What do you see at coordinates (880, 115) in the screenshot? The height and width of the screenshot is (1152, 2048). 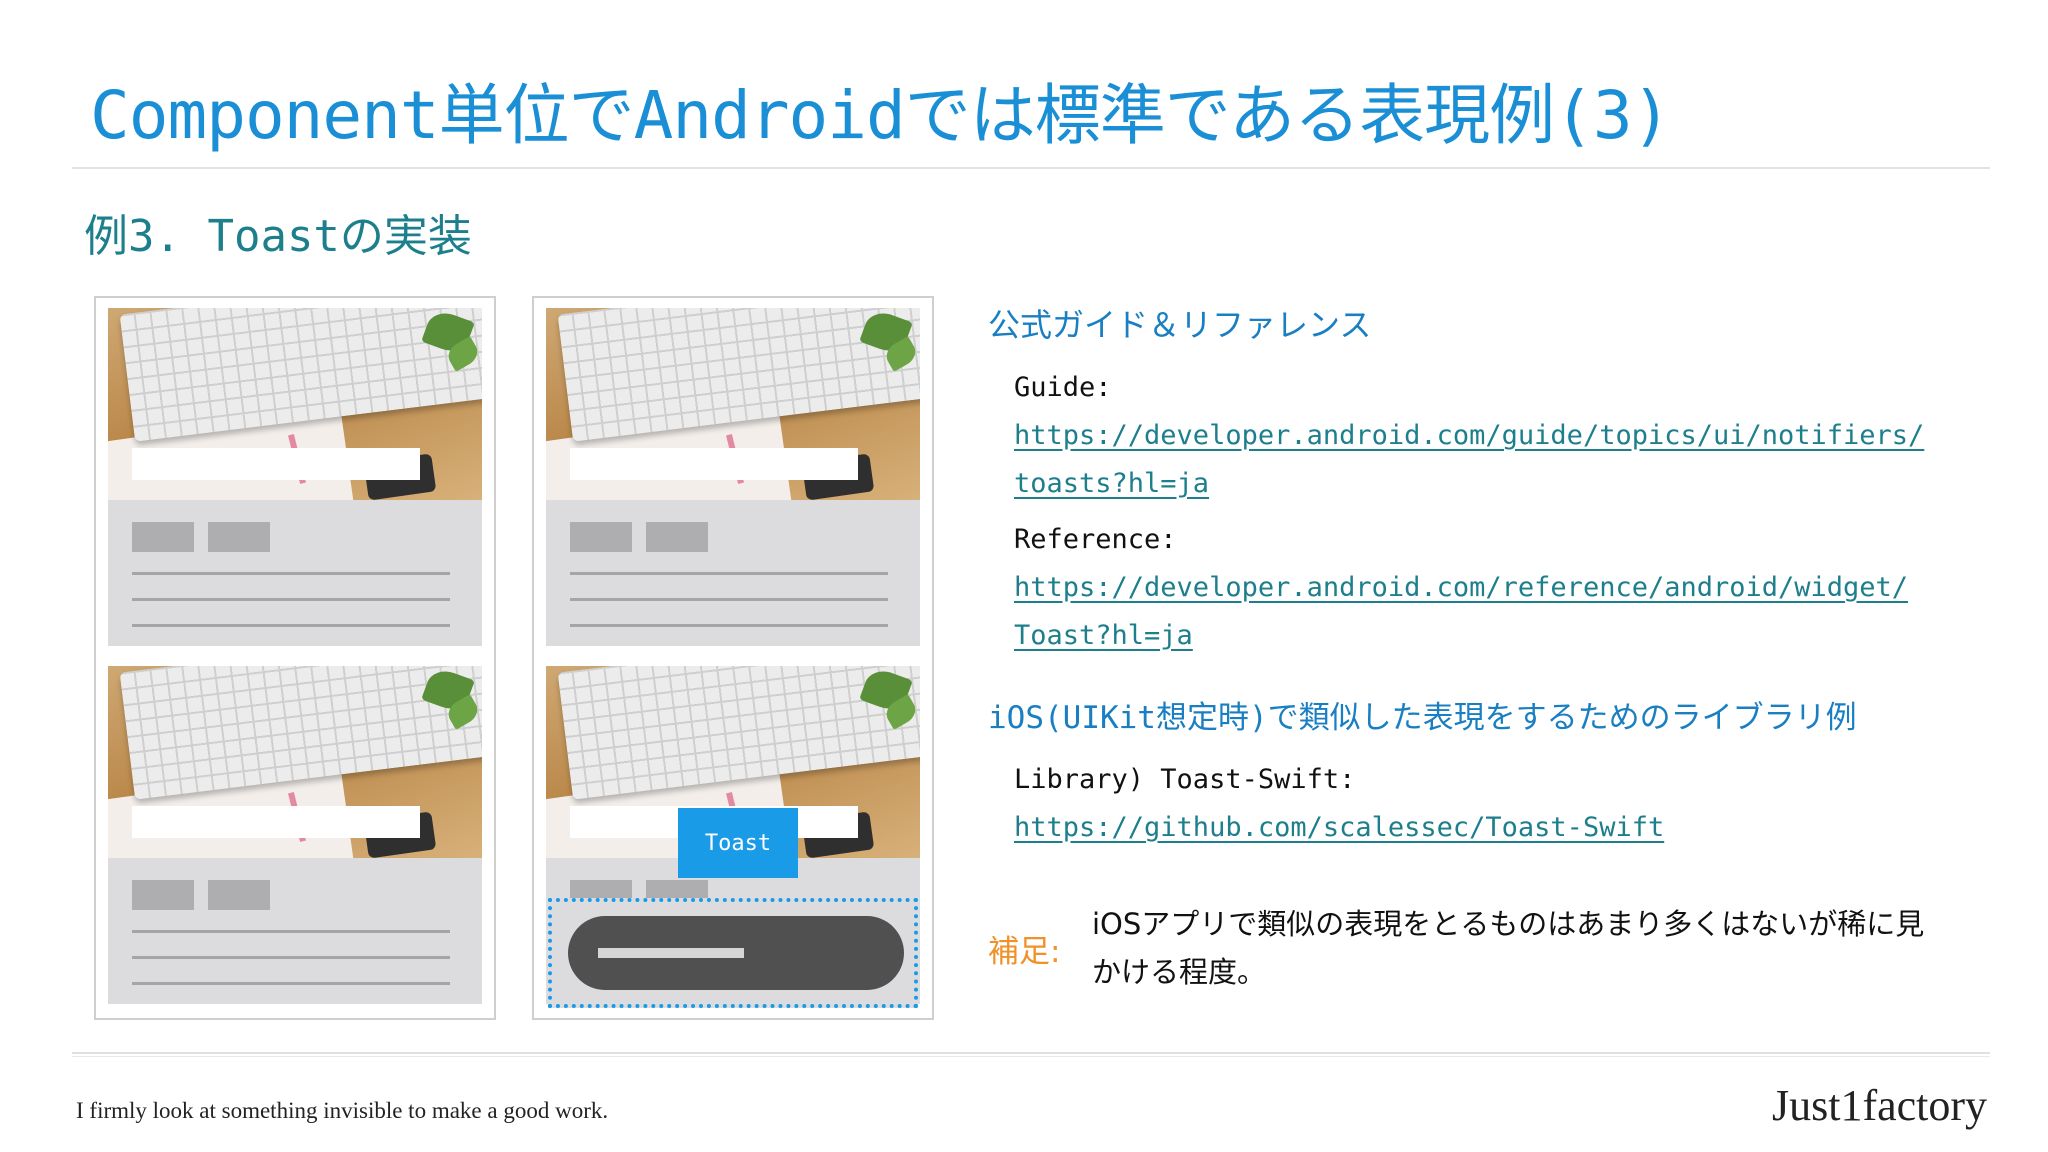 I see `slide-title: Component単位でAndroidでは標準である表現例(3)` at bounding box center [880, 115].